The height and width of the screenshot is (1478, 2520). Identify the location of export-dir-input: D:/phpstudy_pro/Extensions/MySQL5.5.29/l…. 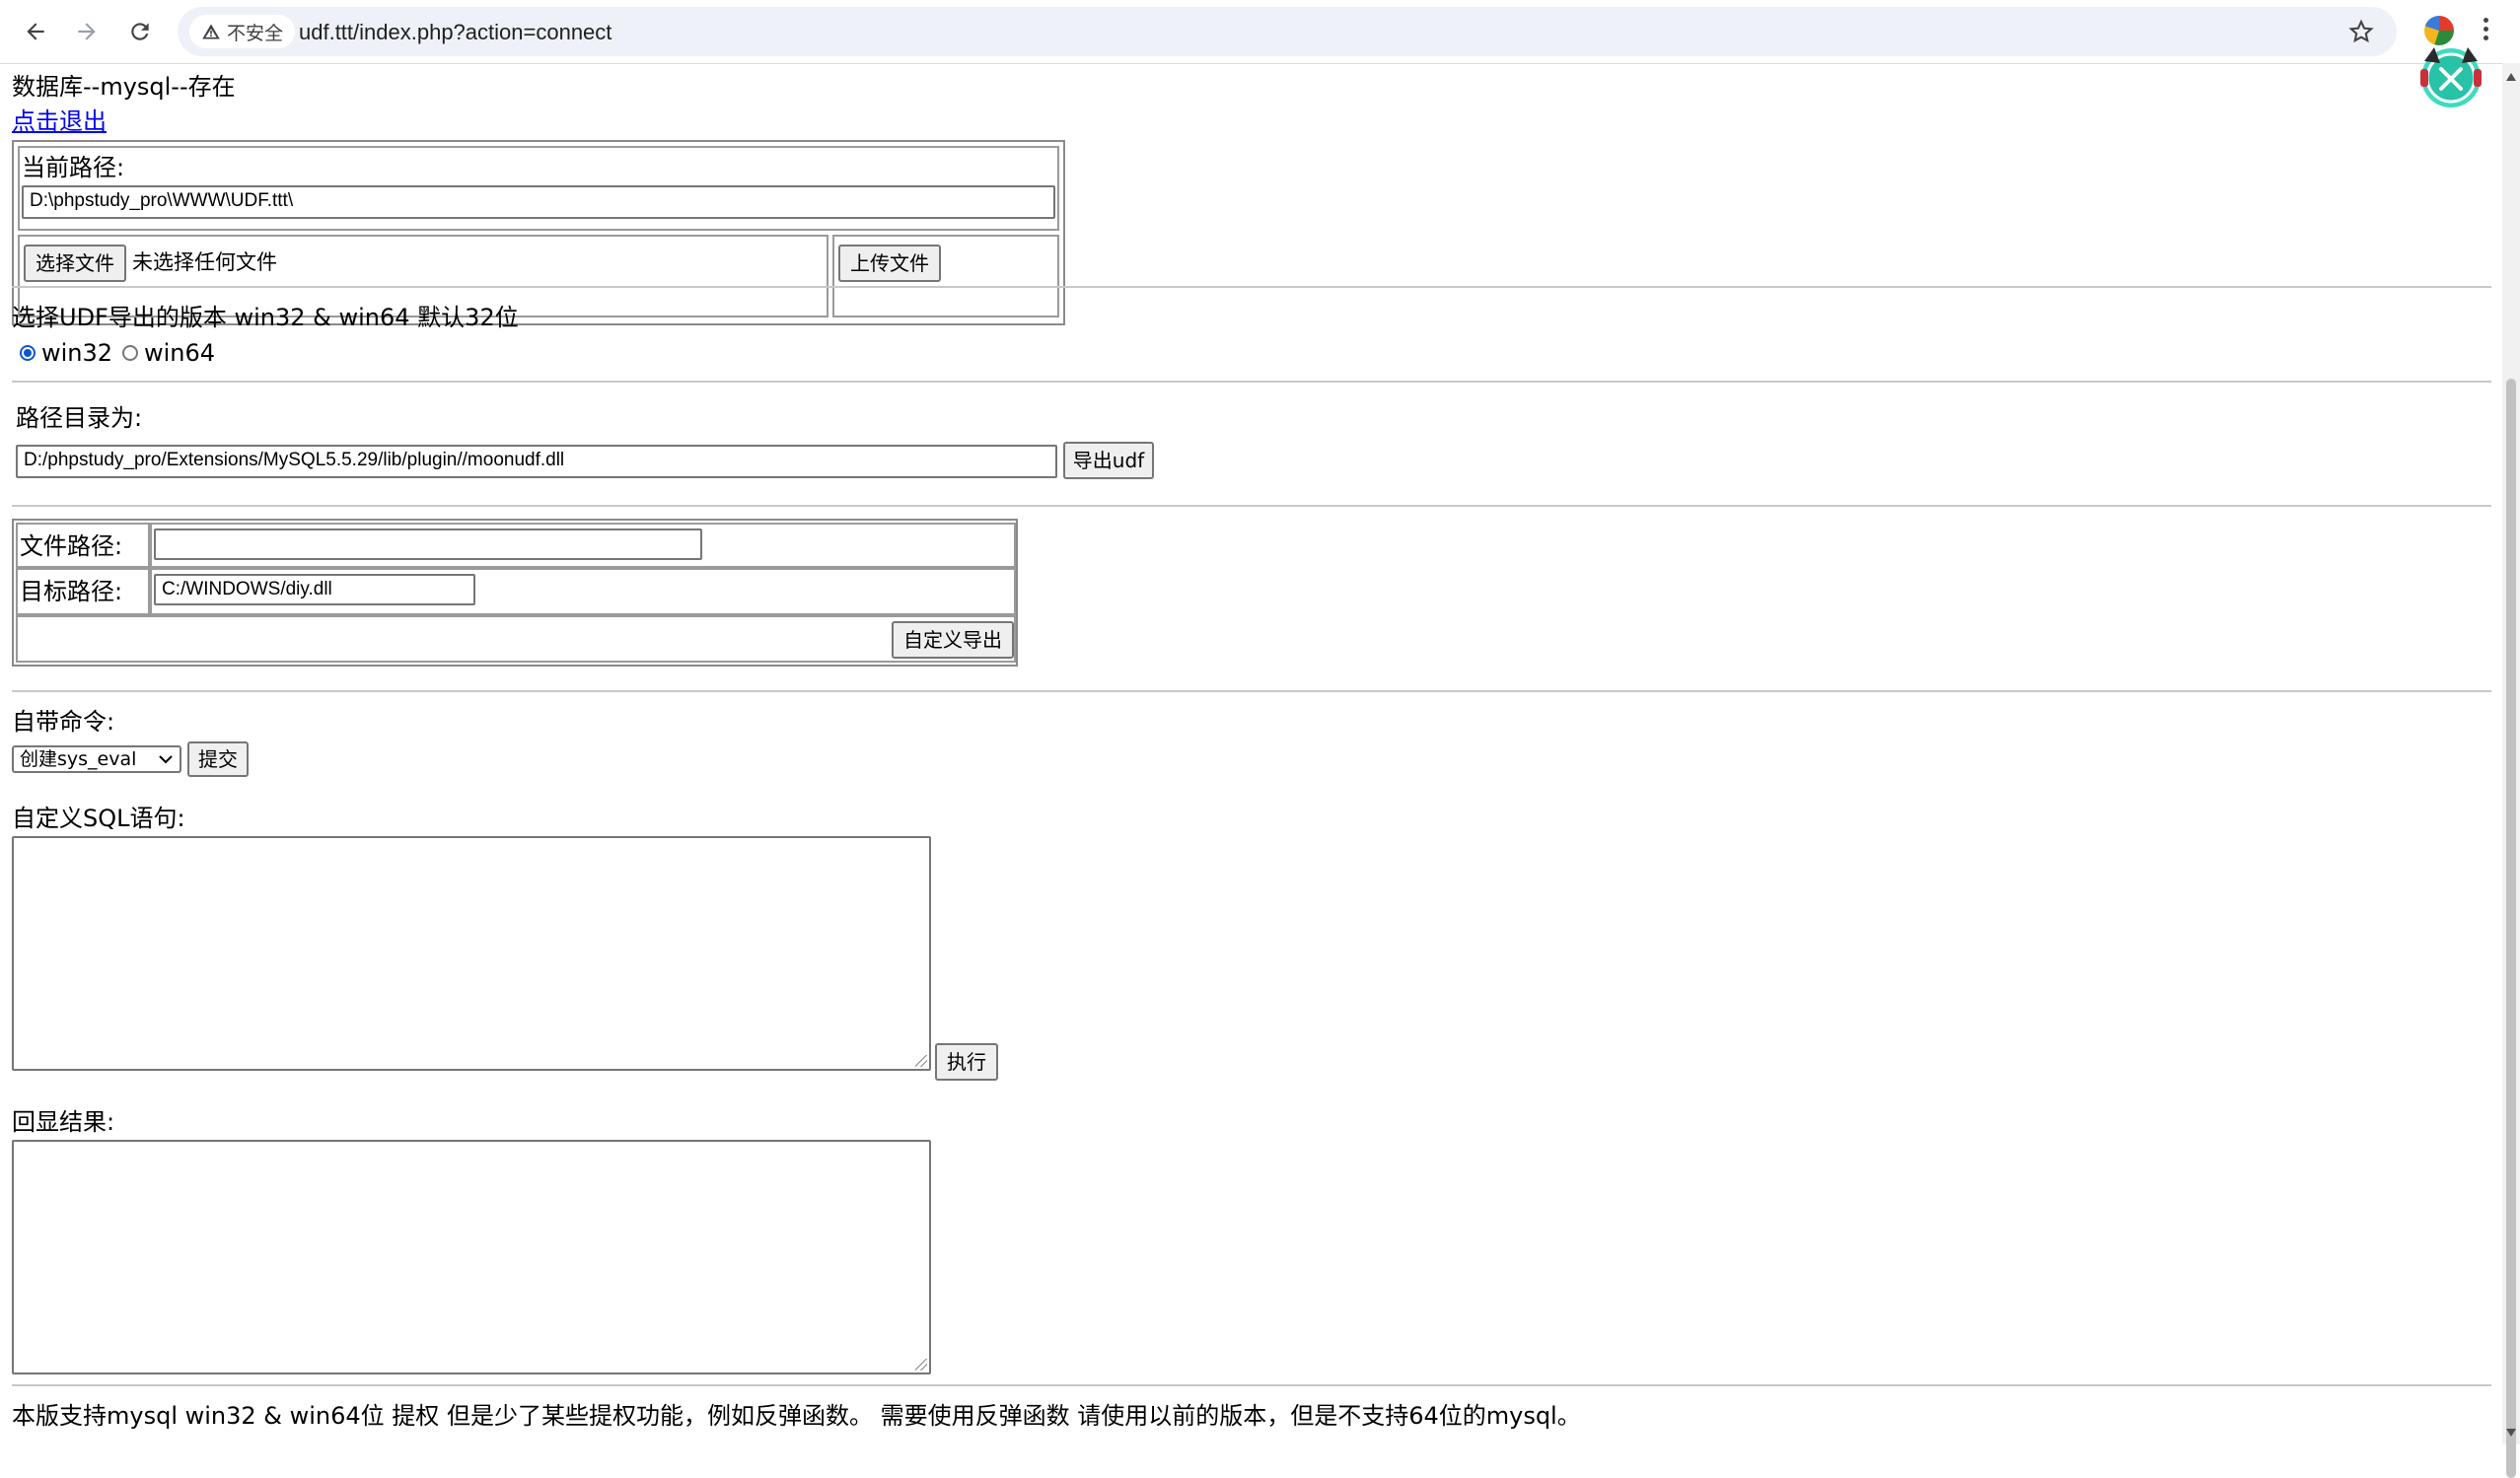
(536, 461).